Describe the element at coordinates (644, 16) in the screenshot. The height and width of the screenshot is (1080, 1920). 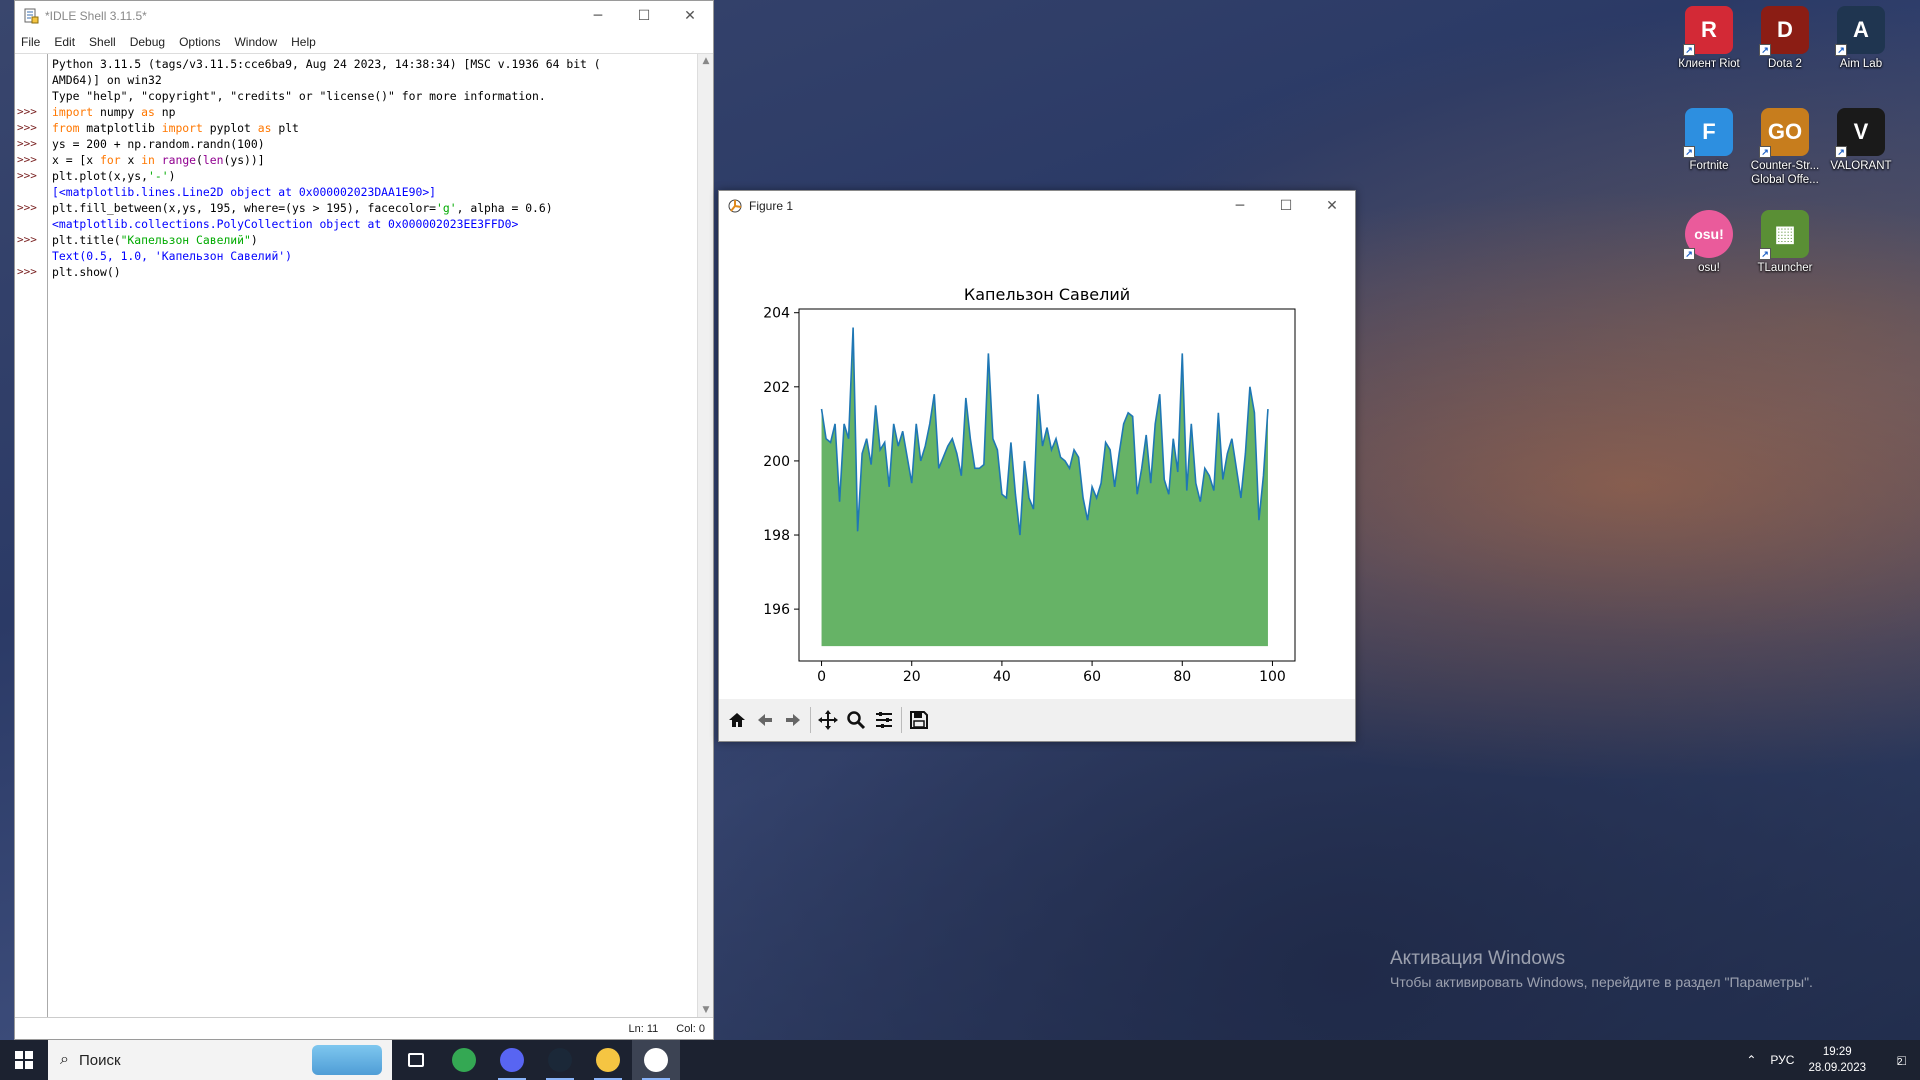
I see `maximize-button: ☐` at that location.